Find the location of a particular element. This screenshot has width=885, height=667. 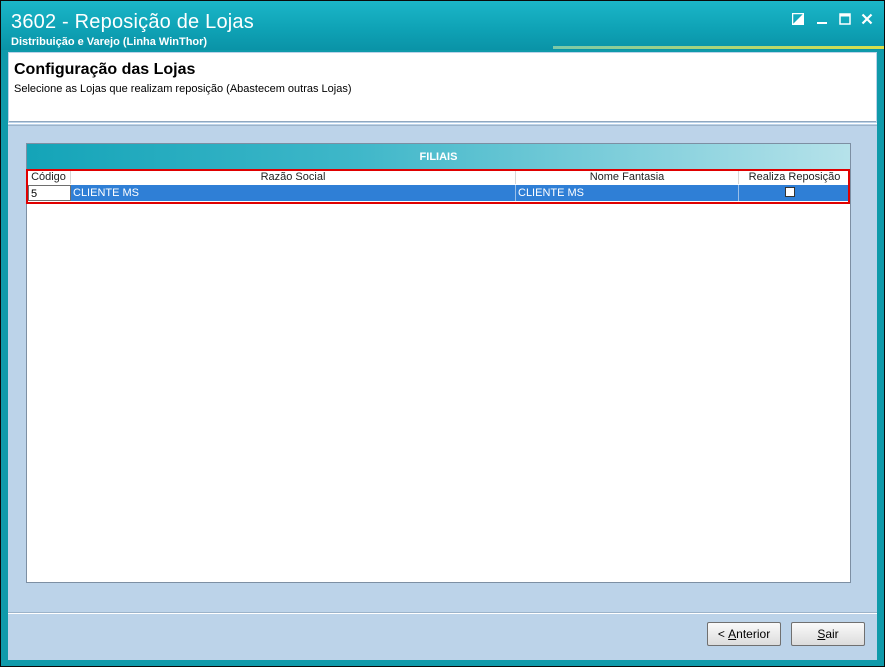

column-header-realiza-reposicao: Realiza Reposição is located at coordinates (794, 177).